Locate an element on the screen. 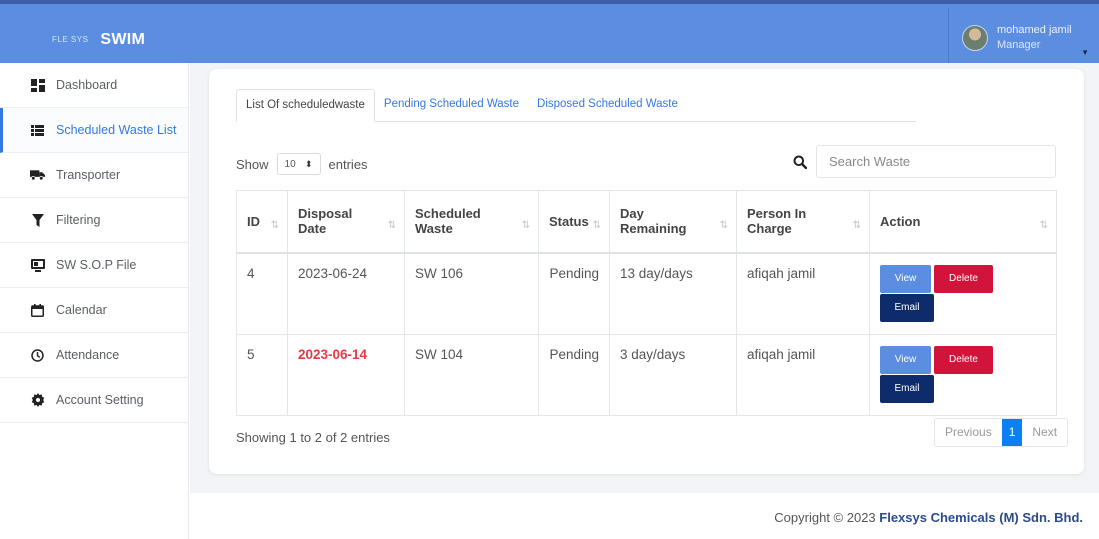 This screenshot has height=539, width=1099. copyright-prefix: Copyright © 2023 is located at coordinates (827, 517).